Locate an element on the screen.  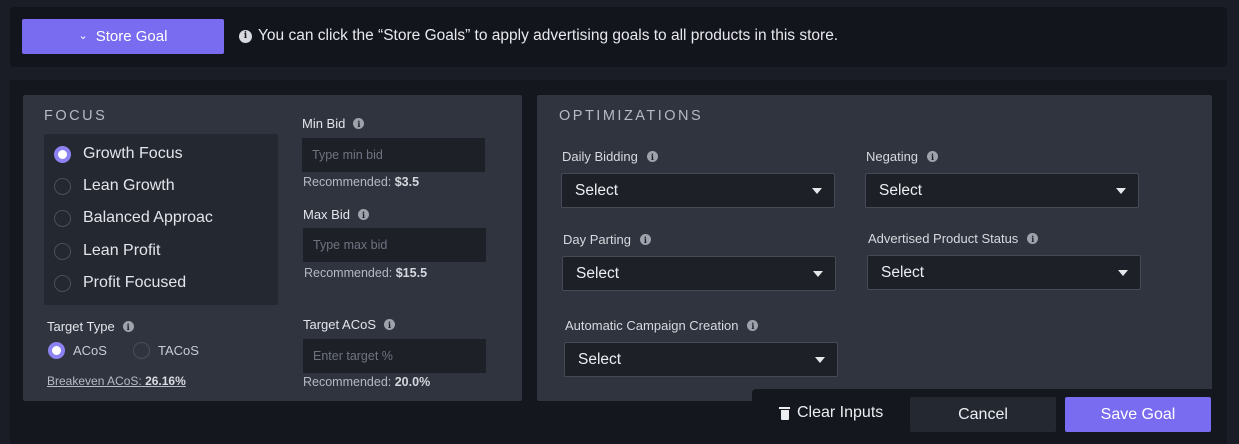
breakeven-label: Breakeven ACoS: is located at coordinates (94, 381).